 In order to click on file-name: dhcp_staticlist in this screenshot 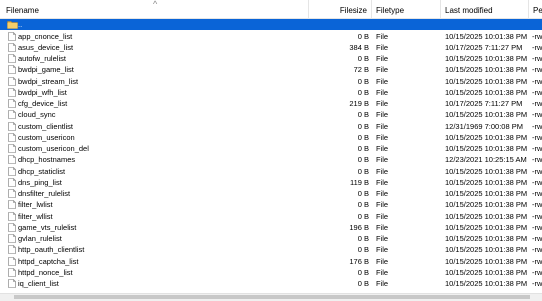, I will do `click(42, 171)`.